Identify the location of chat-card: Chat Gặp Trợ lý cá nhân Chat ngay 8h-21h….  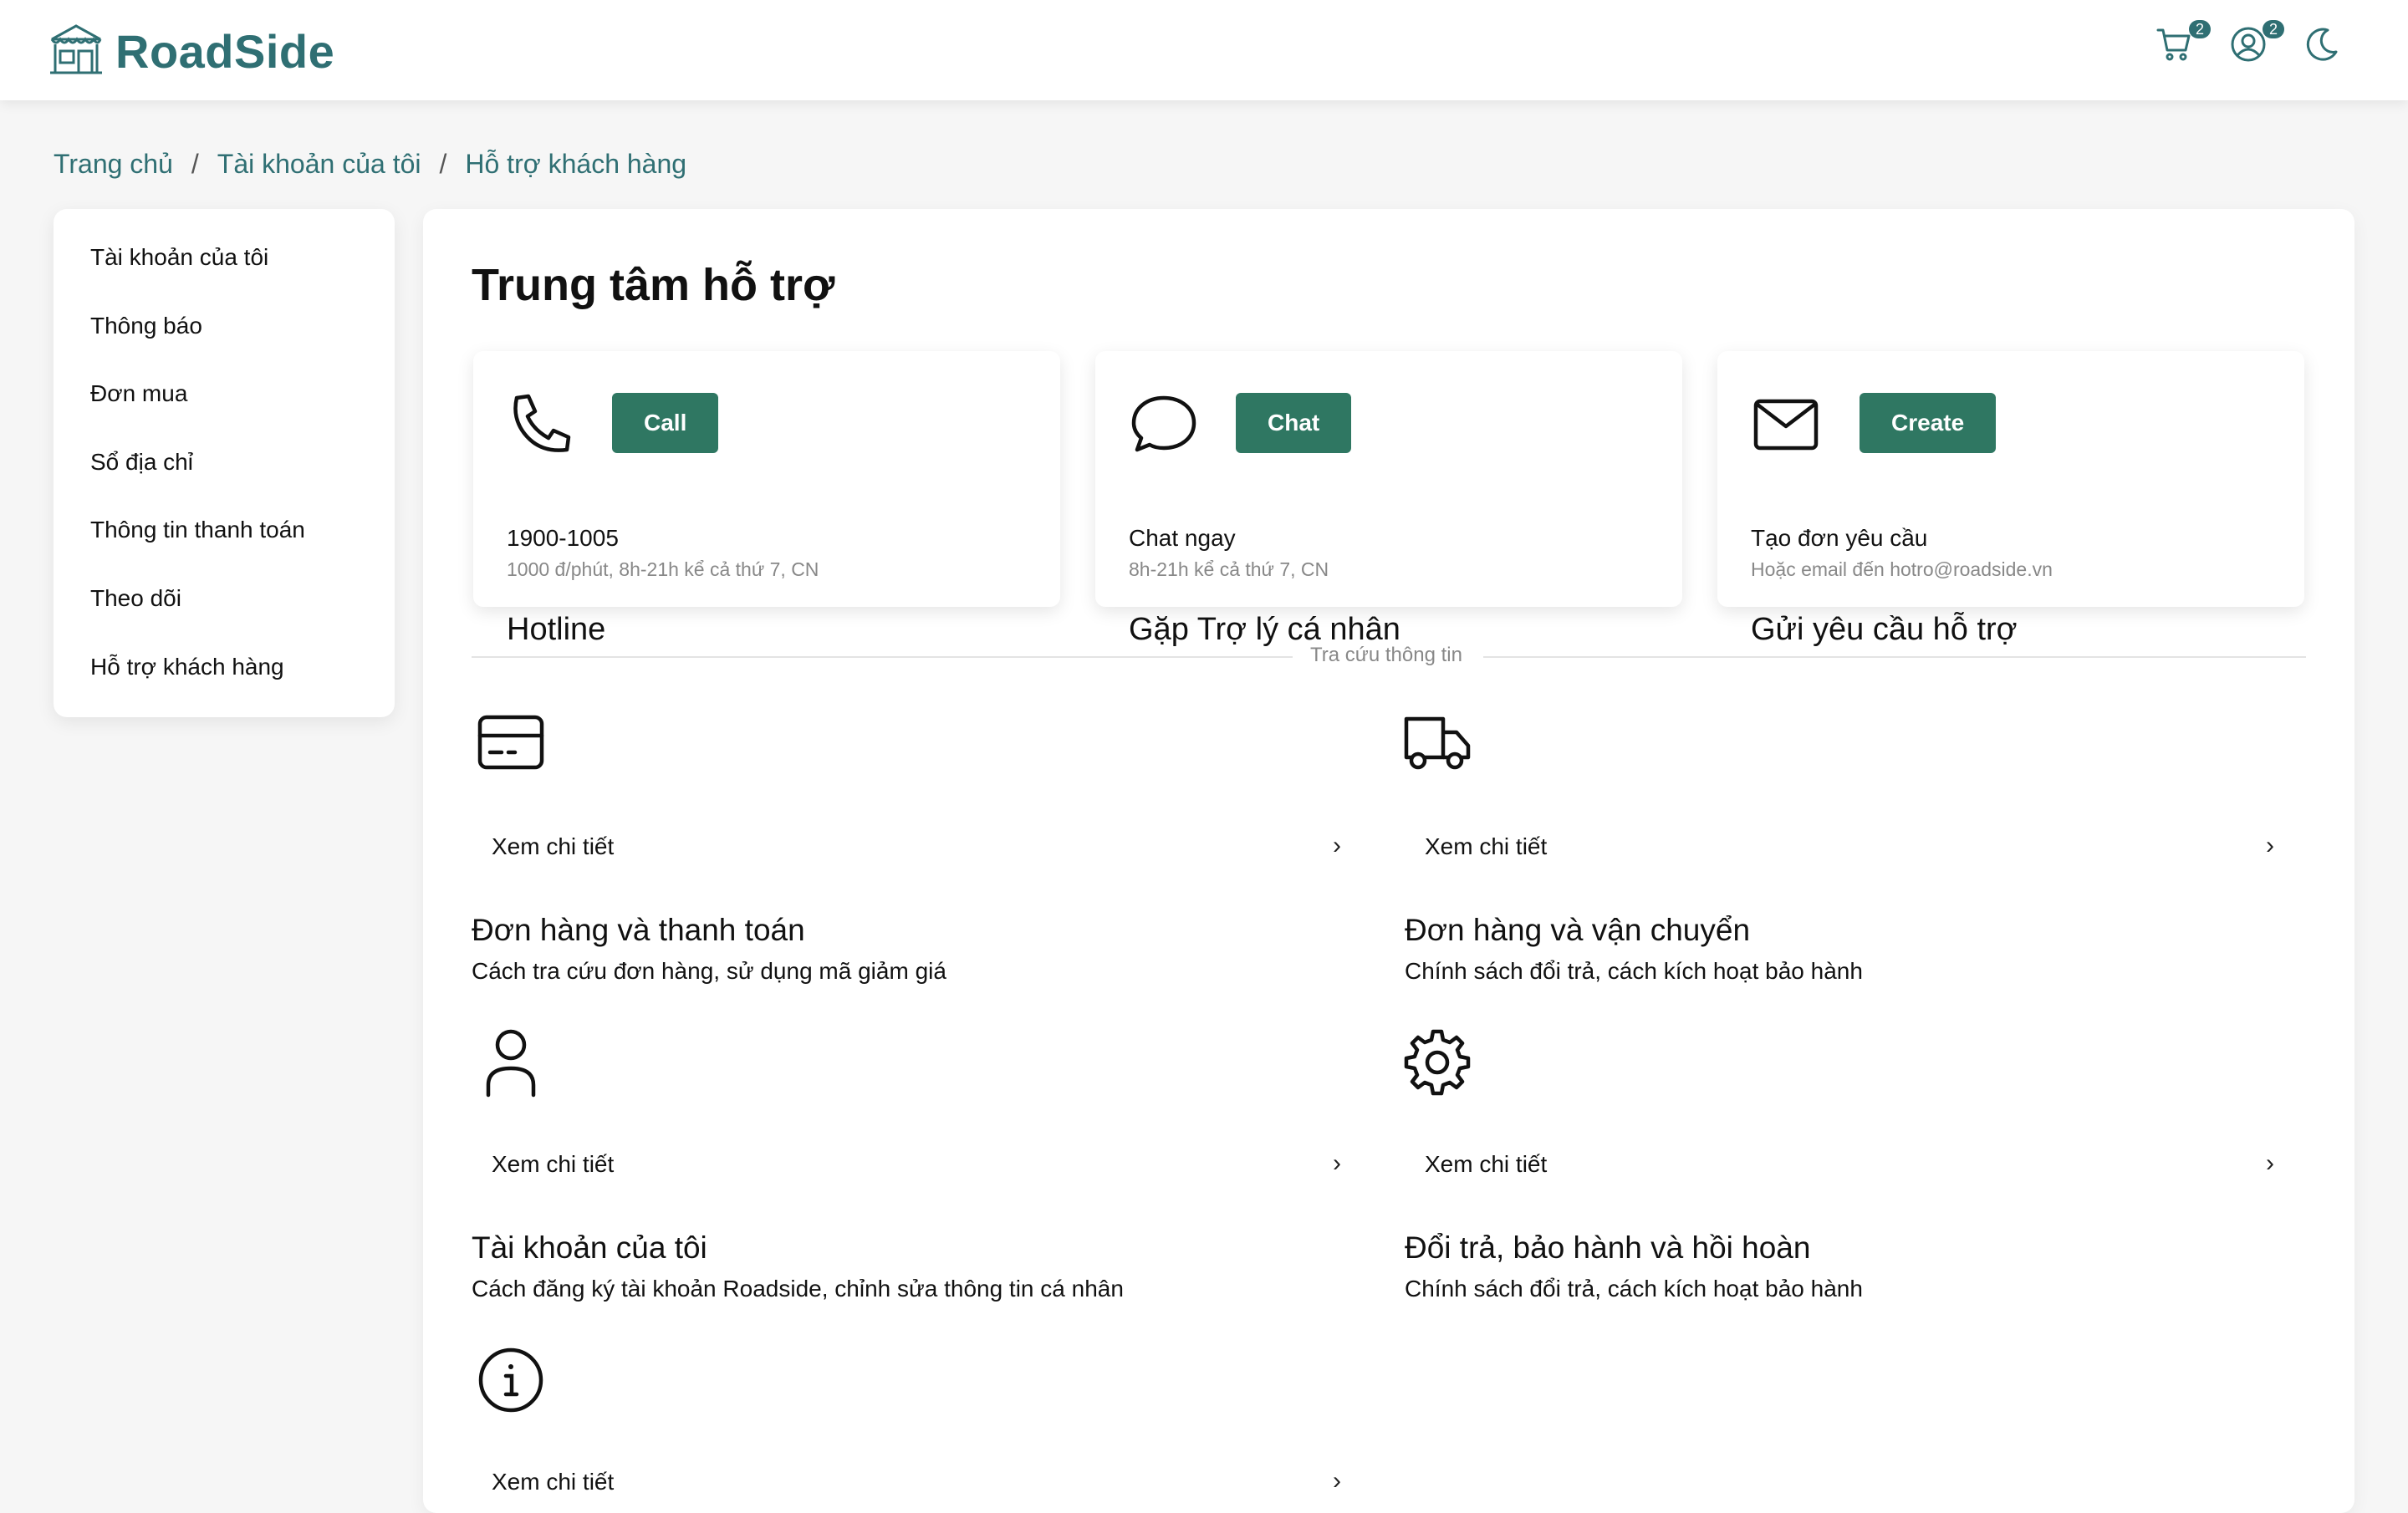
(1388, 499).